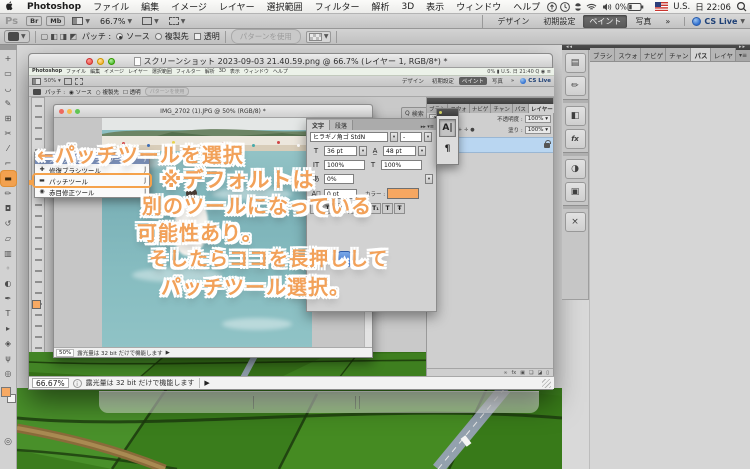 This screenshot has height=469, width=750. I want to click on zoom-tool: ◎, so click(8, 373).